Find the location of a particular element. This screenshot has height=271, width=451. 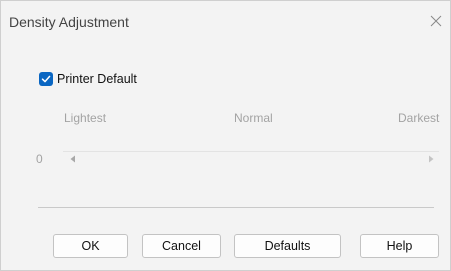

help-button: Help is located at coordinates (399, 246).